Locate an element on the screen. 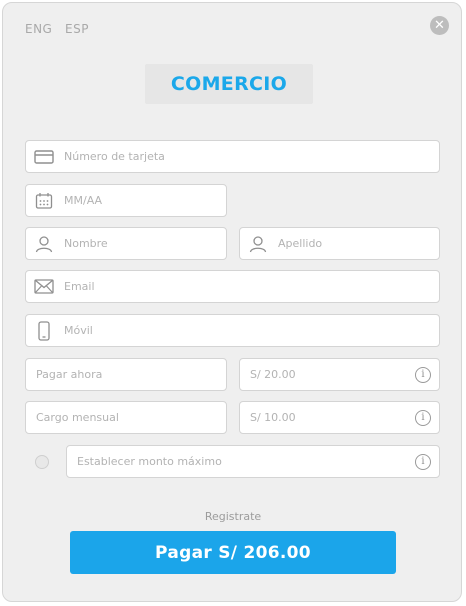 This screenshot has width=466, height=606. credit-card-icon is located at coordinates (44, 157).